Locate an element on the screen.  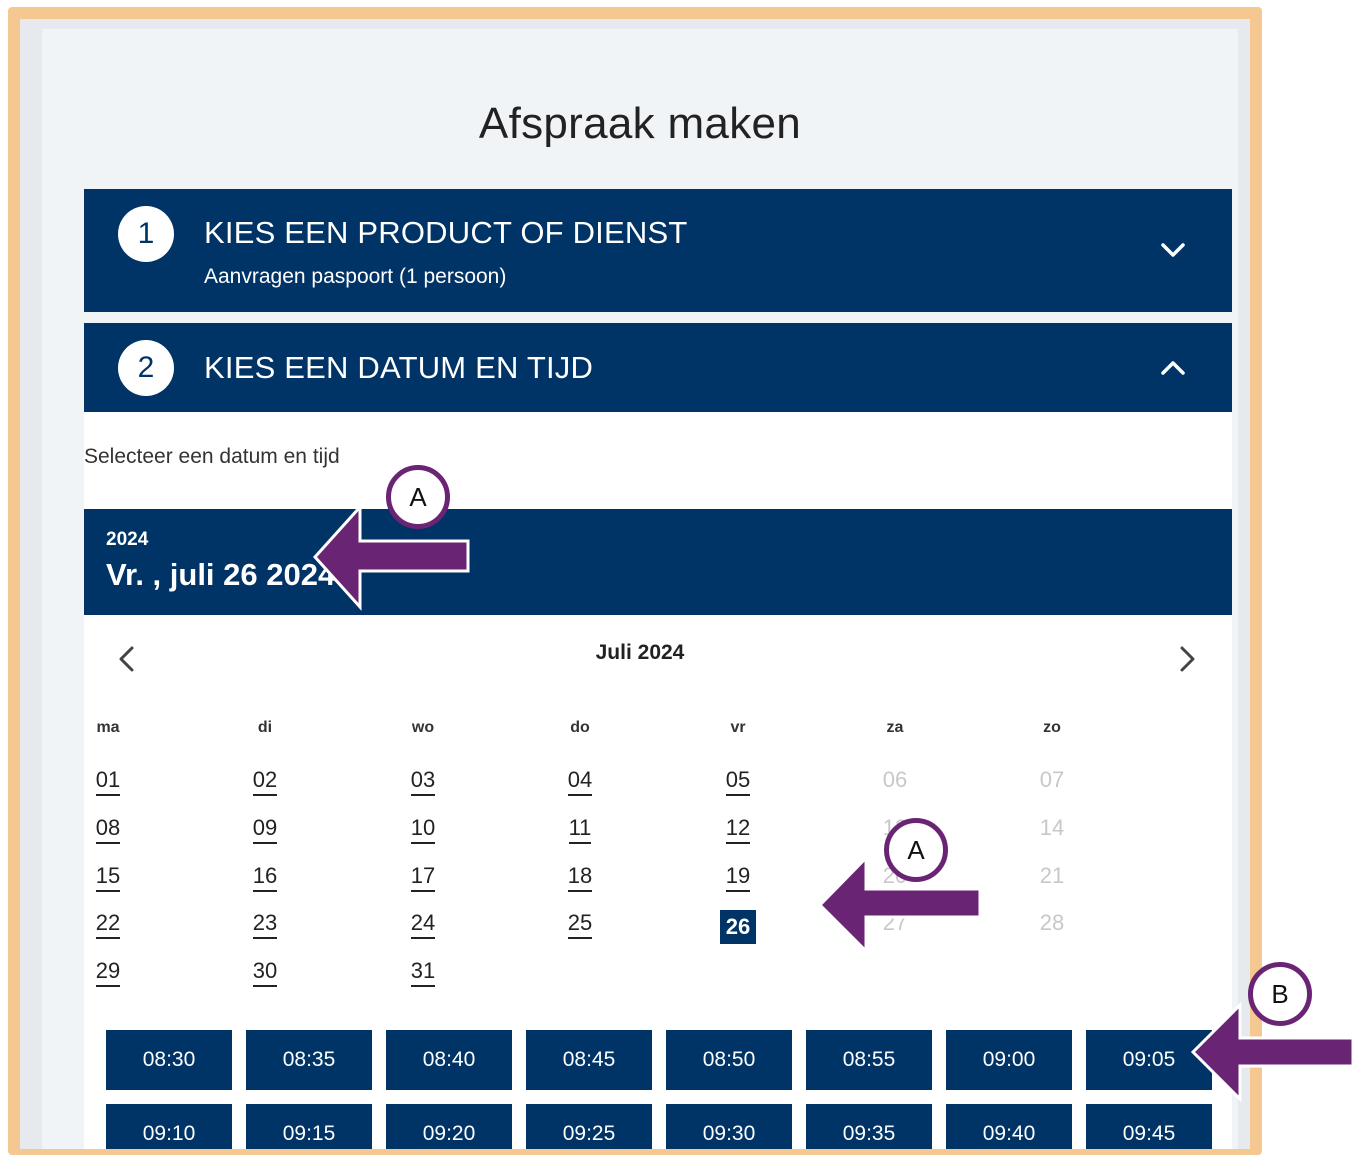
calendar-day-number: 23 is located at coordinates (265, 925).